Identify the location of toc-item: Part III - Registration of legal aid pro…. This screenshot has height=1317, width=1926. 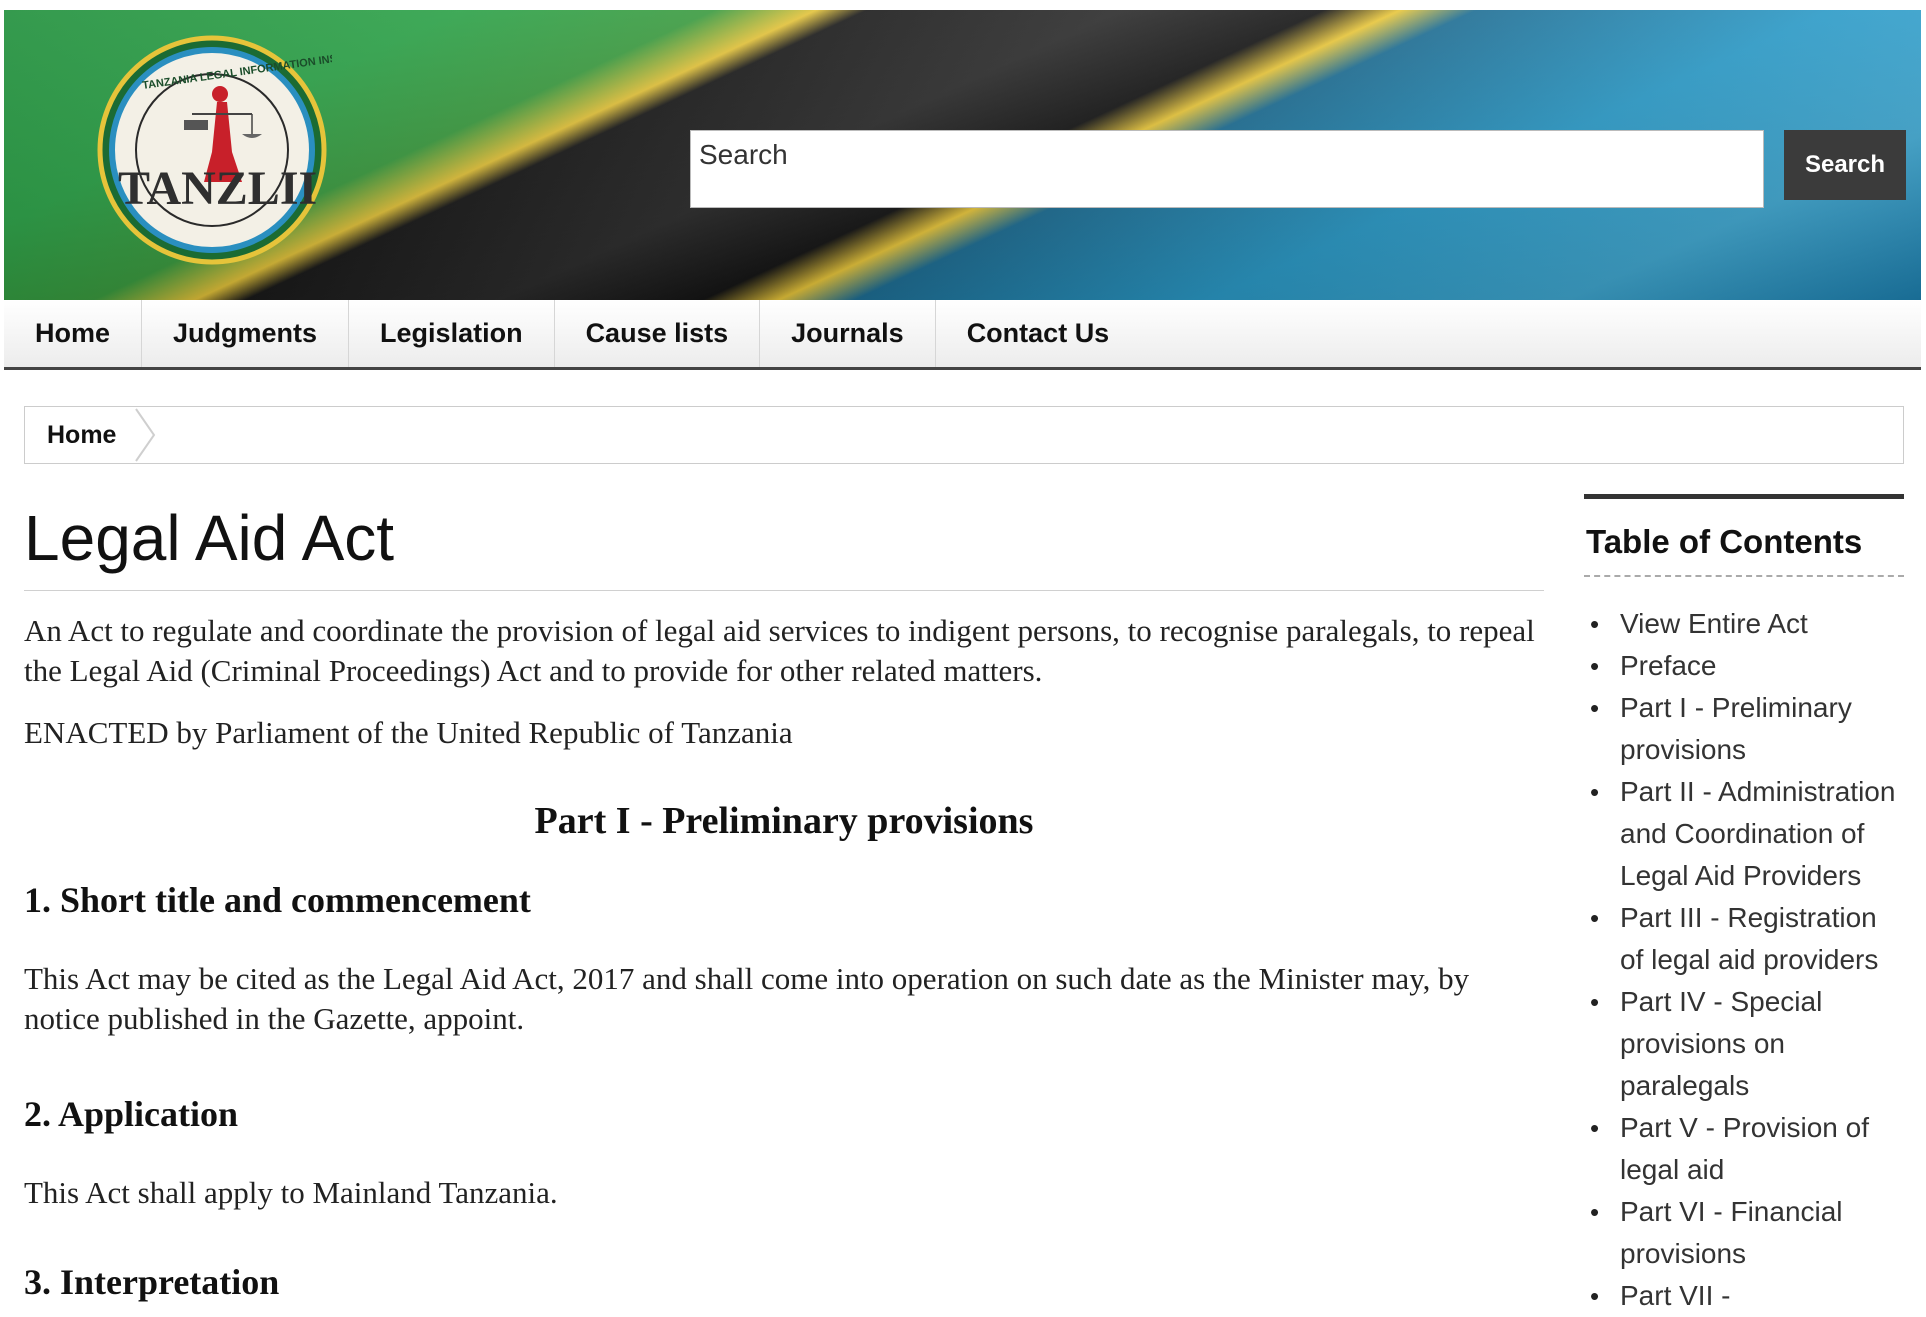
(1744, 939).